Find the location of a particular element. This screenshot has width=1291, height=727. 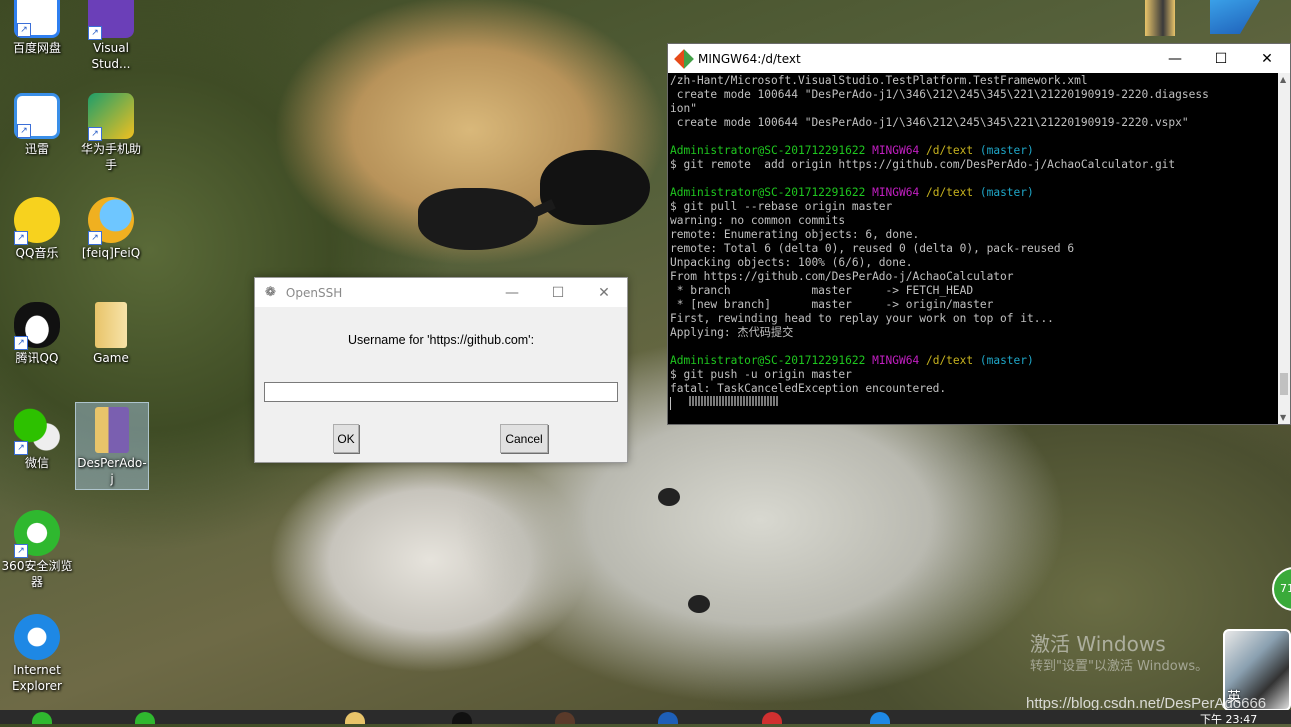

desktop-icon-label: 360安全浏览 器 is located at coordinates (37, 574).